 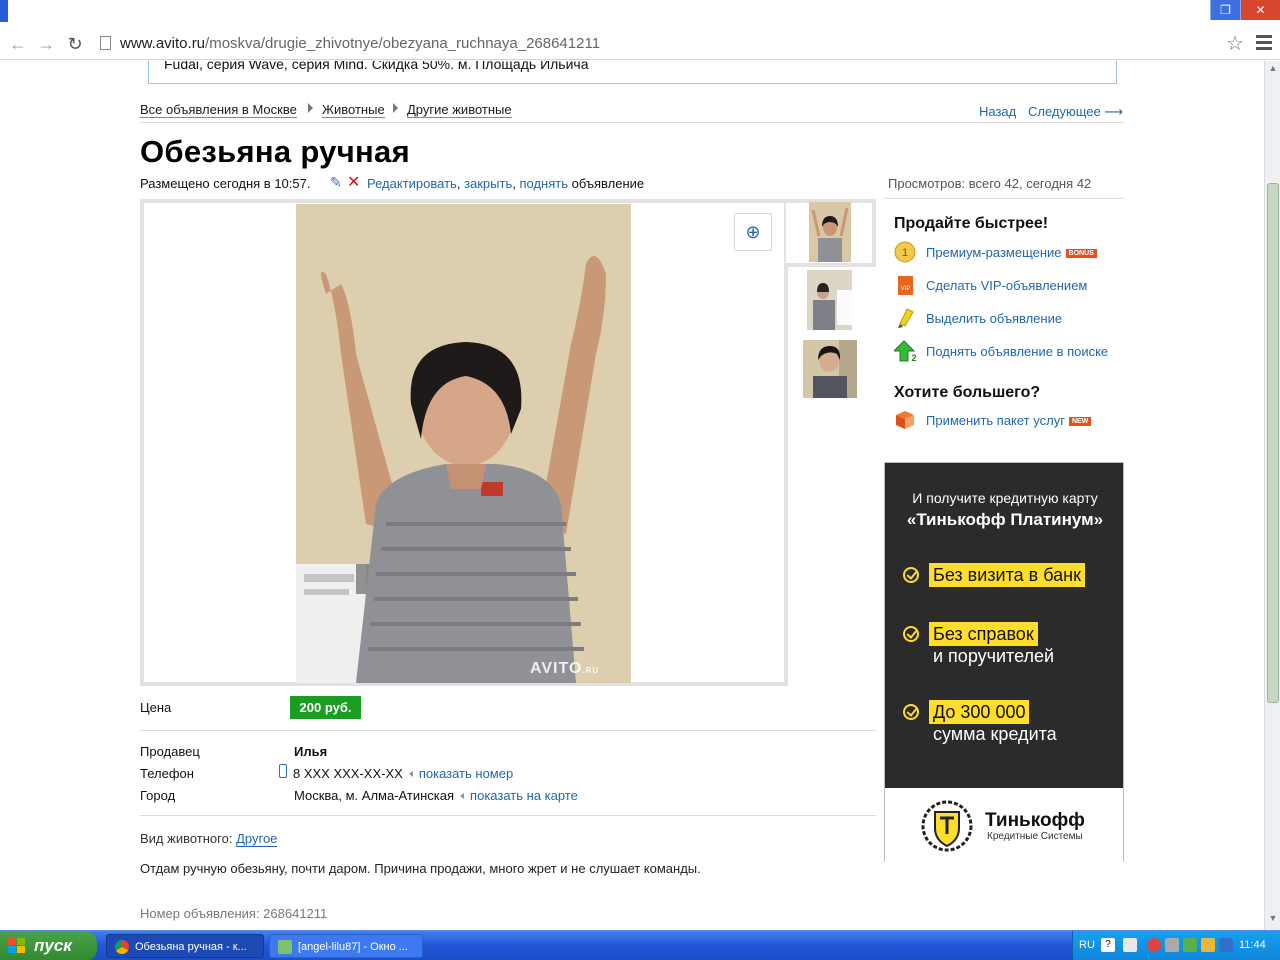 I want to click on tray-tools-icon, so click(x=1208, y=945).